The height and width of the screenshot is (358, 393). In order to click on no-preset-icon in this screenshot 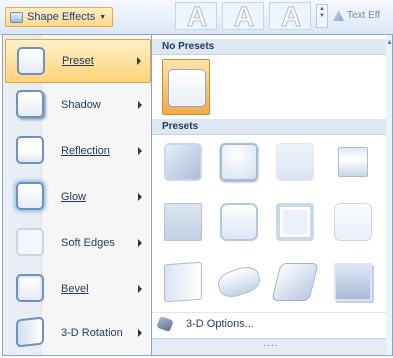, I will do `click(187, 88)`.